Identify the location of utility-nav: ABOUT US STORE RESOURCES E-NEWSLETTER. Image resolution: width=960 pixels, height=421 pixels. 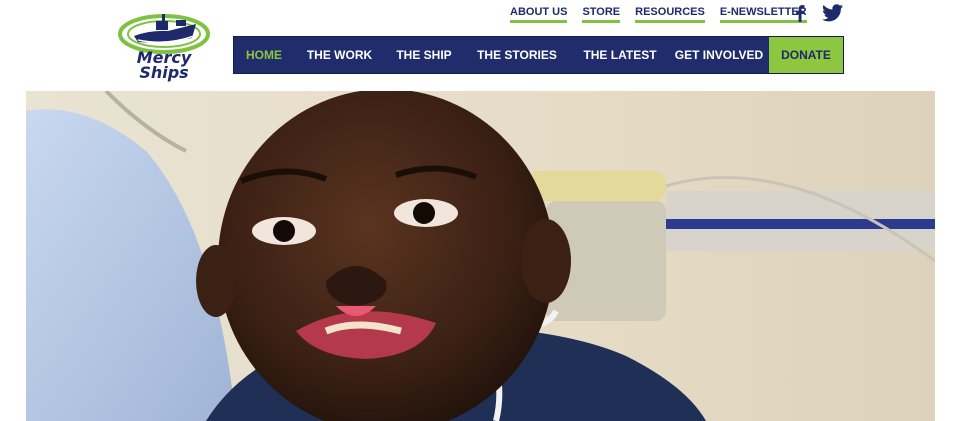
(658, 14).